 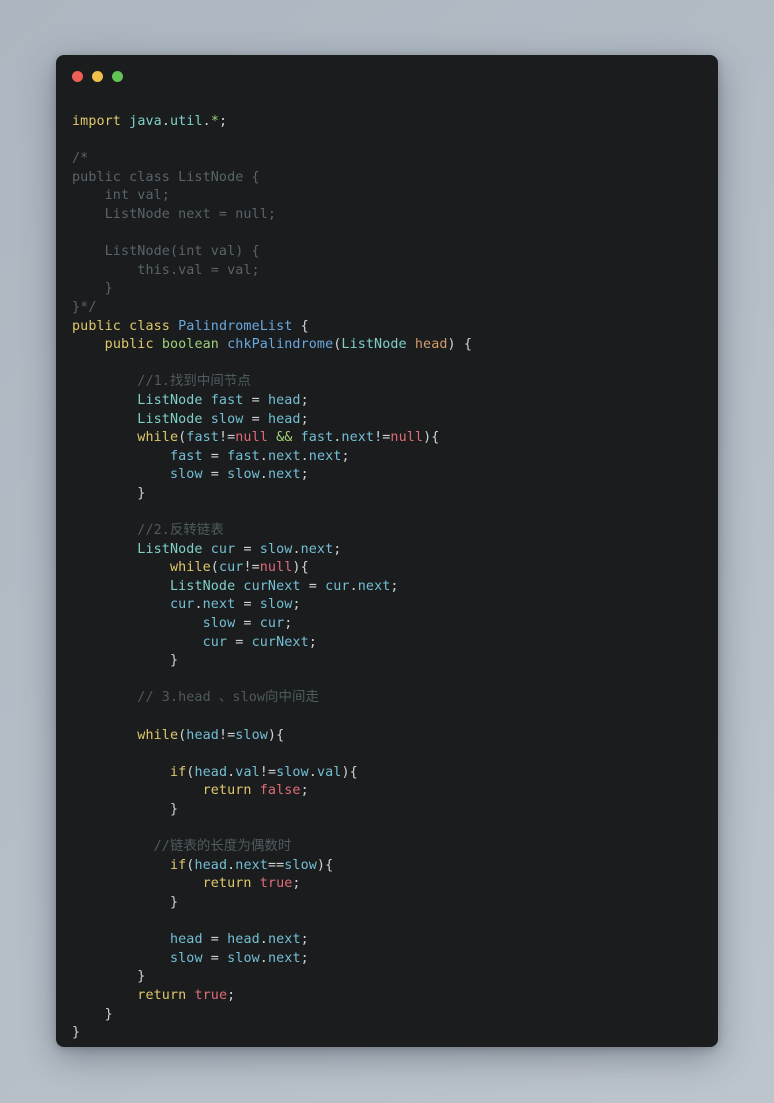 I want to click on code-line: cur.next = slow;, so click(x=235, y=605).